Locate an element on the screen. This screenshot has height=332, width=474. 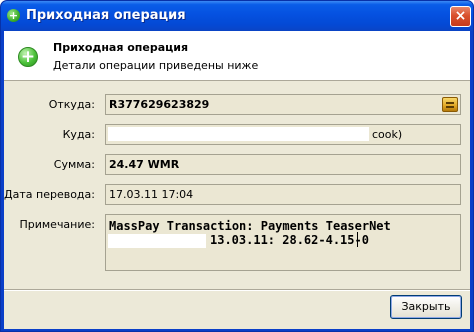
header-subtitle: Детали операции приведены ниже is located at coordinates (156, 65).